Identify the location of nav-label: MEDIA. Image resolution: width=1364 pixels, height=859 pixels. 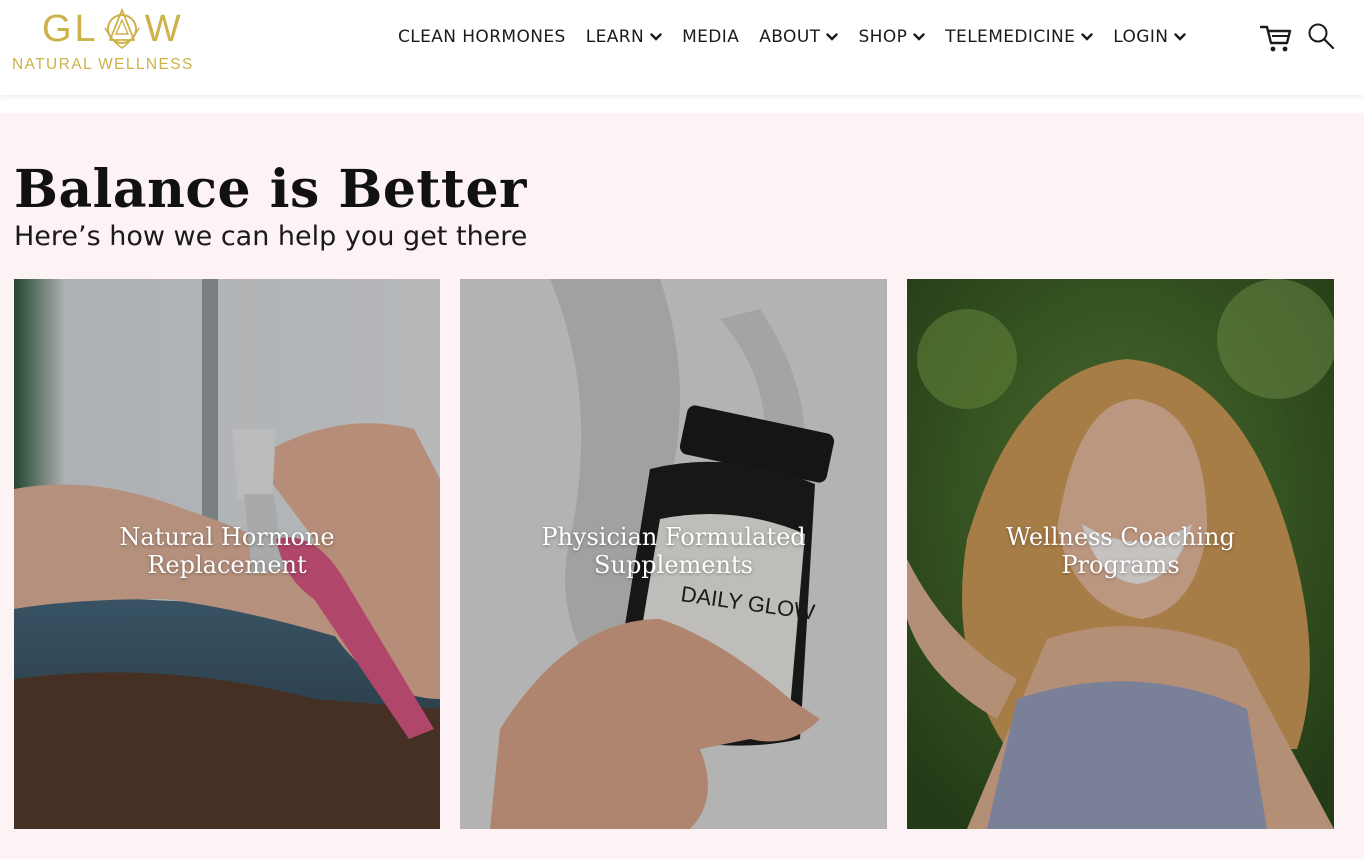
(711, 37).